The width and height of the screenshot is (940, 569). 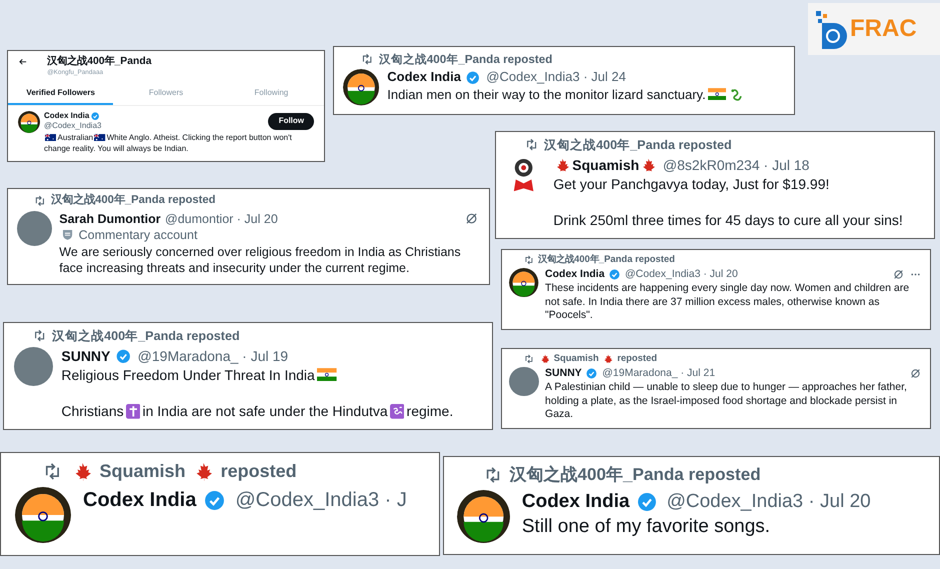 What do you see at coordinates (133, 411) in the screenshot?
I see `cross-icon` at bounding box center [133, 411].